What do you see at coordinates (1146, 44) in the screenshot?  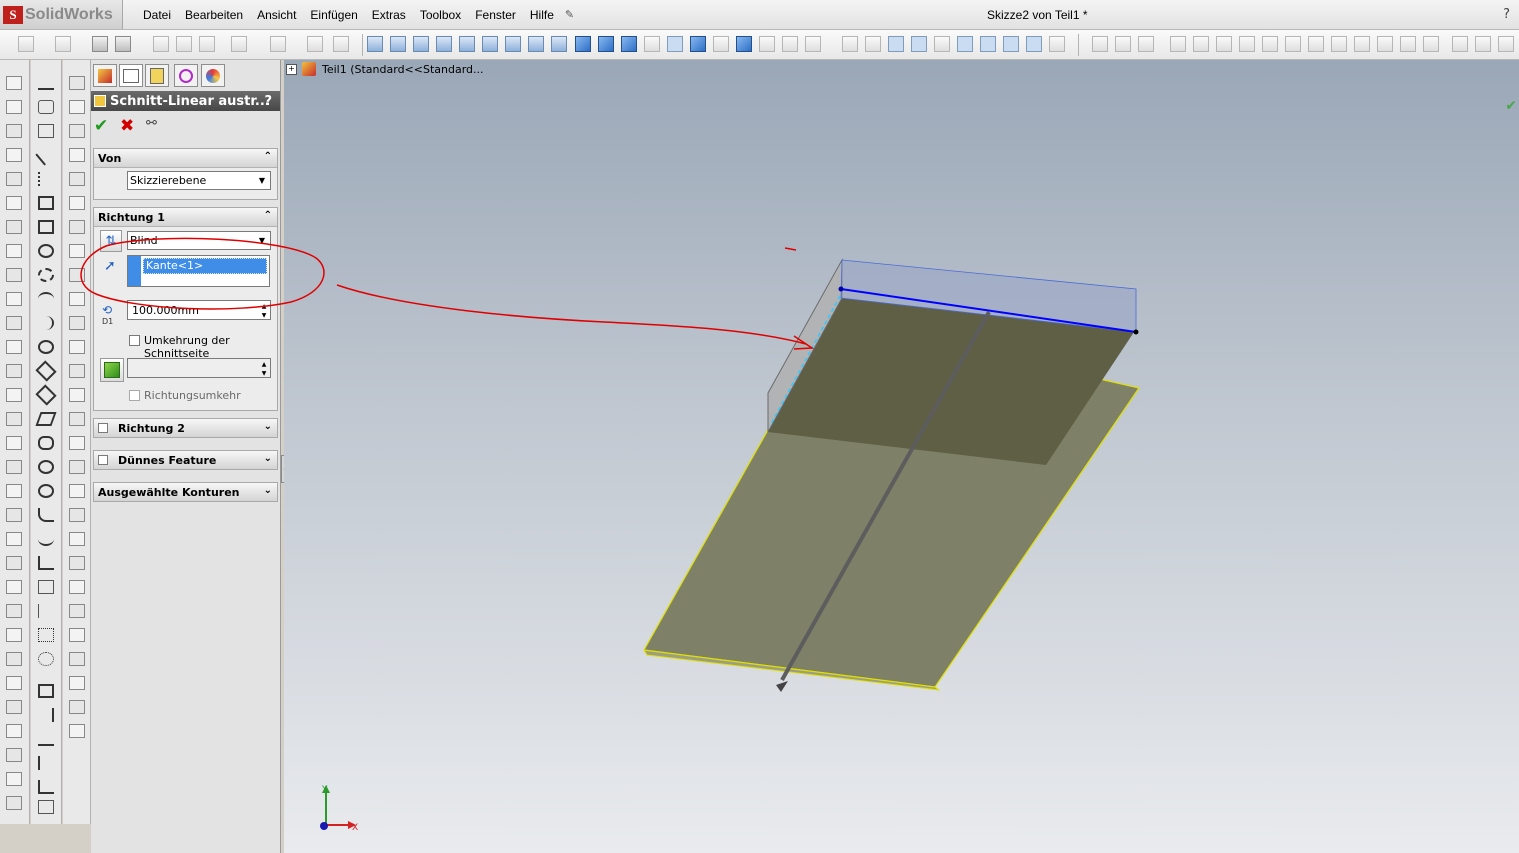 I see `sweep-boss-icon` at bounding box center [1146, 44].